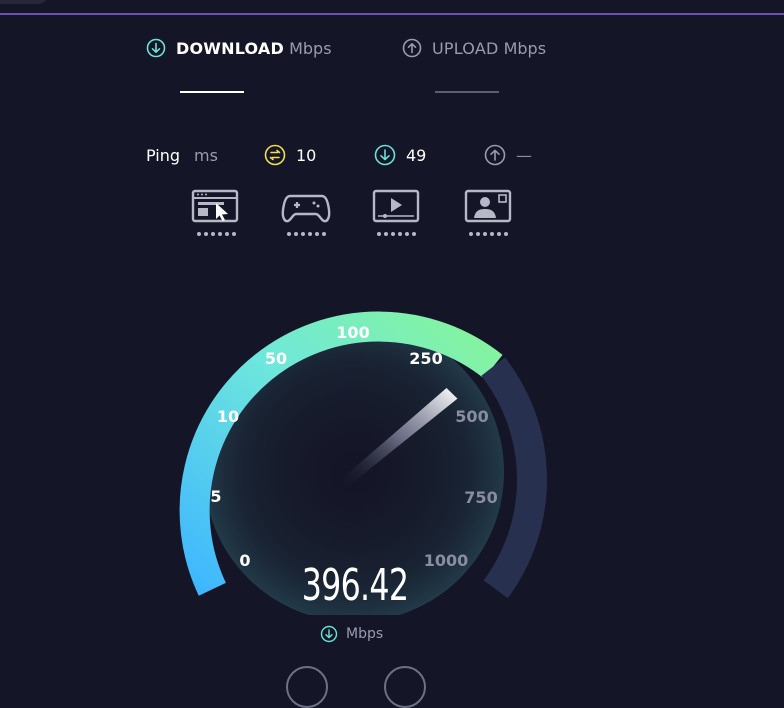 This screenshot has width=784, height=708. Describe the element at coordinates (306, 208) in the screenshot. I see `gaming-icon` at that location.